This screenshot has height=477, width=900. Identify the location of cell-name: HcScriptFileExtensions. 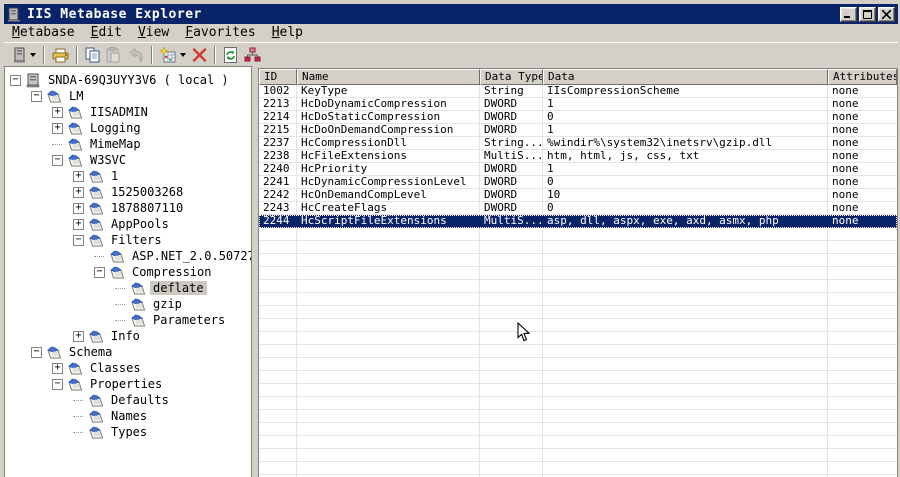
(374, 221).